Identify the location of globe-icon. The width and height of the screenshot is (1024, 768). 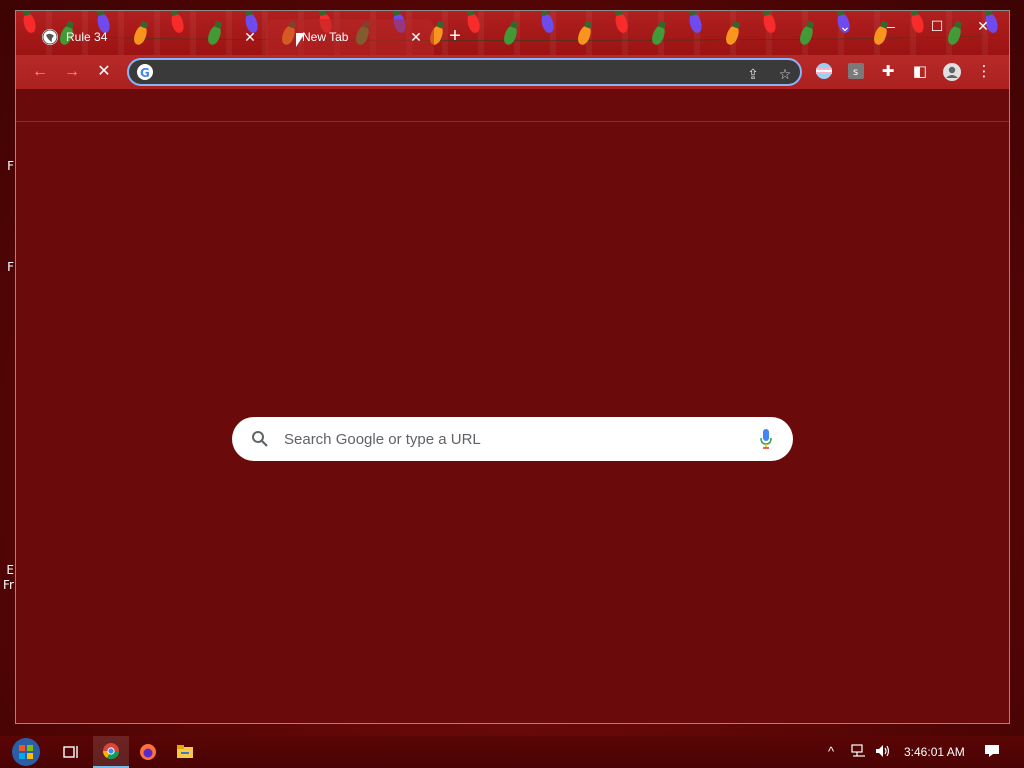
(50, 37).